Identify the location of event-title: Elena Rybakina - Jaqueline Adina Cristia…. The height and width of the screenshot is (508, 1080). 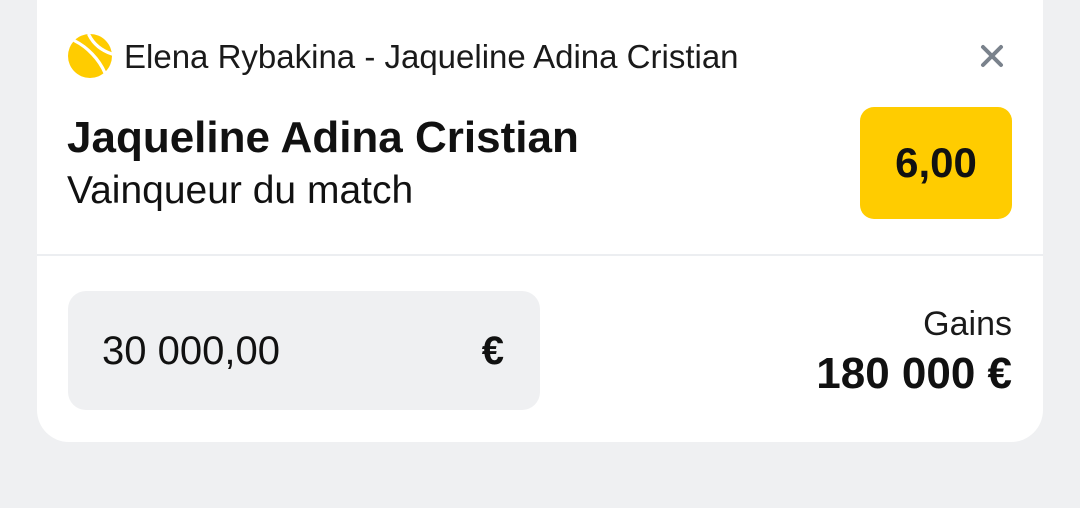
(431, 56).